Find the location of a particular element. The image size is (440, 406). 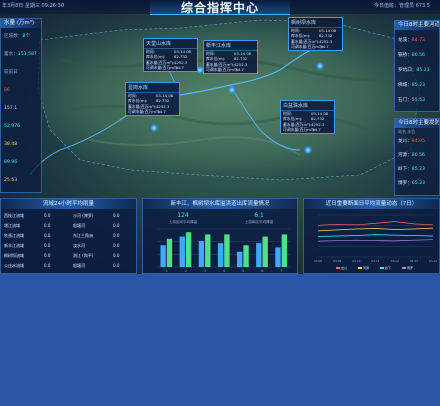

storage-value: 25.53 is located at coordinates (11, 180).